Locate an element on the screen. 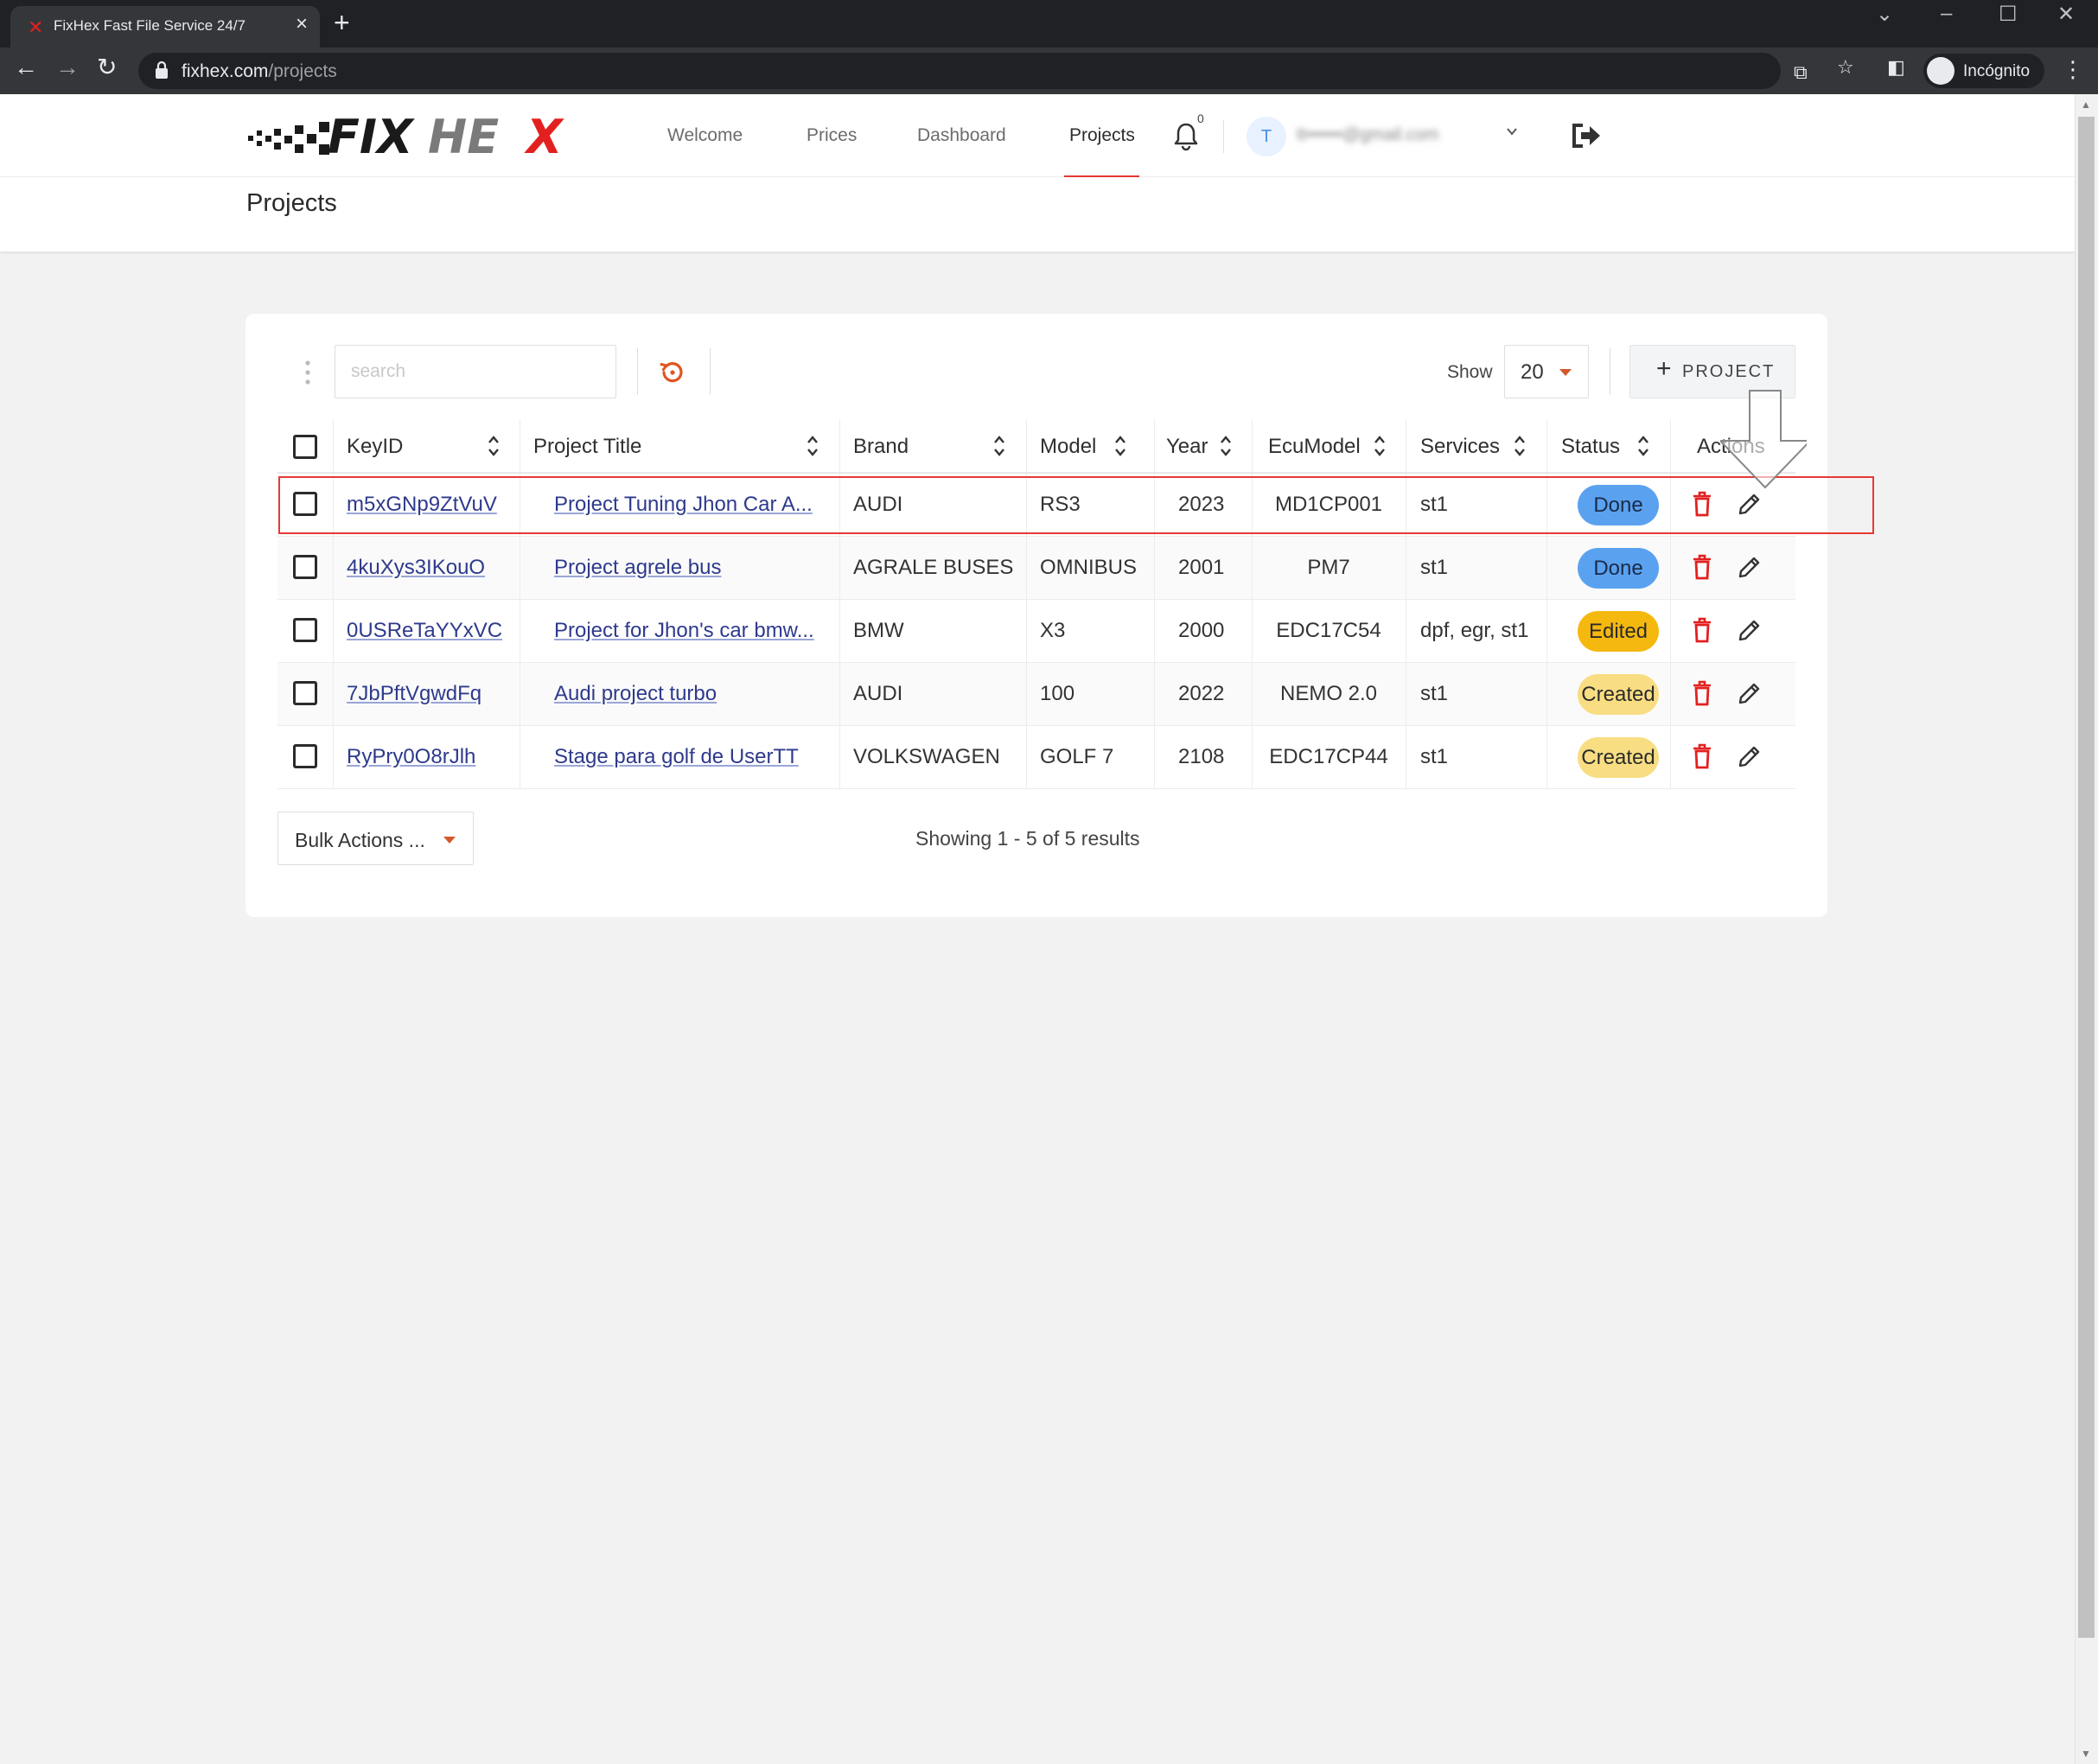  new-tab-icon: + is located at coordinates (342, 22).